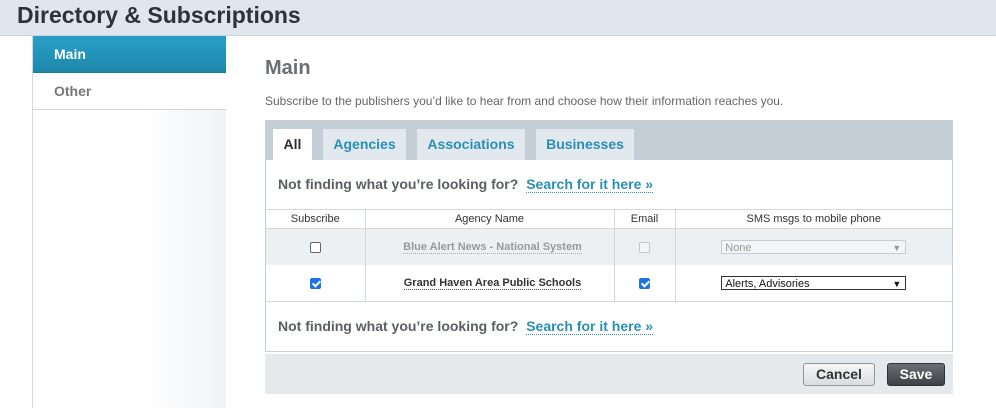 The image size is (996, 418). I want to click on sms-cell: None ▼, so click(813, 246).